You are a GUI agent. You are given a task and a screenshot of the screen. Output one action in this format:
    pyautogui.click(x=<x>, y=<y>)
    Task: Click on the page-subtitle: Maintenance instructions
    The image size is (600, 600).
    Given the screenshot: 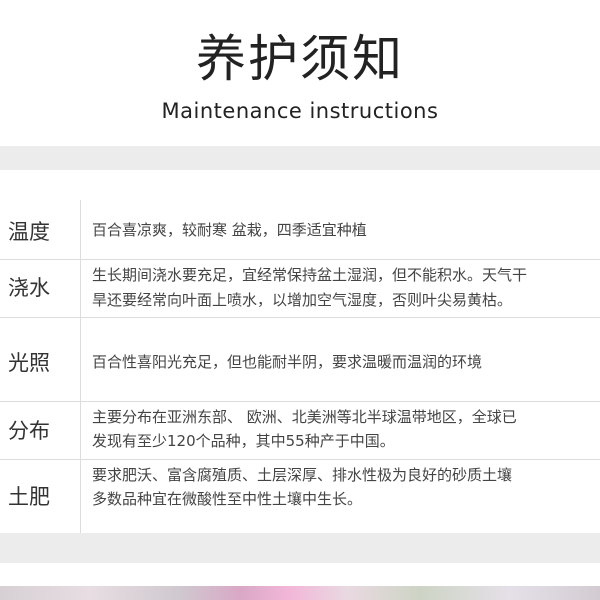 What is the action you would take?
    pyautogui.click(x=300, y=111)
    